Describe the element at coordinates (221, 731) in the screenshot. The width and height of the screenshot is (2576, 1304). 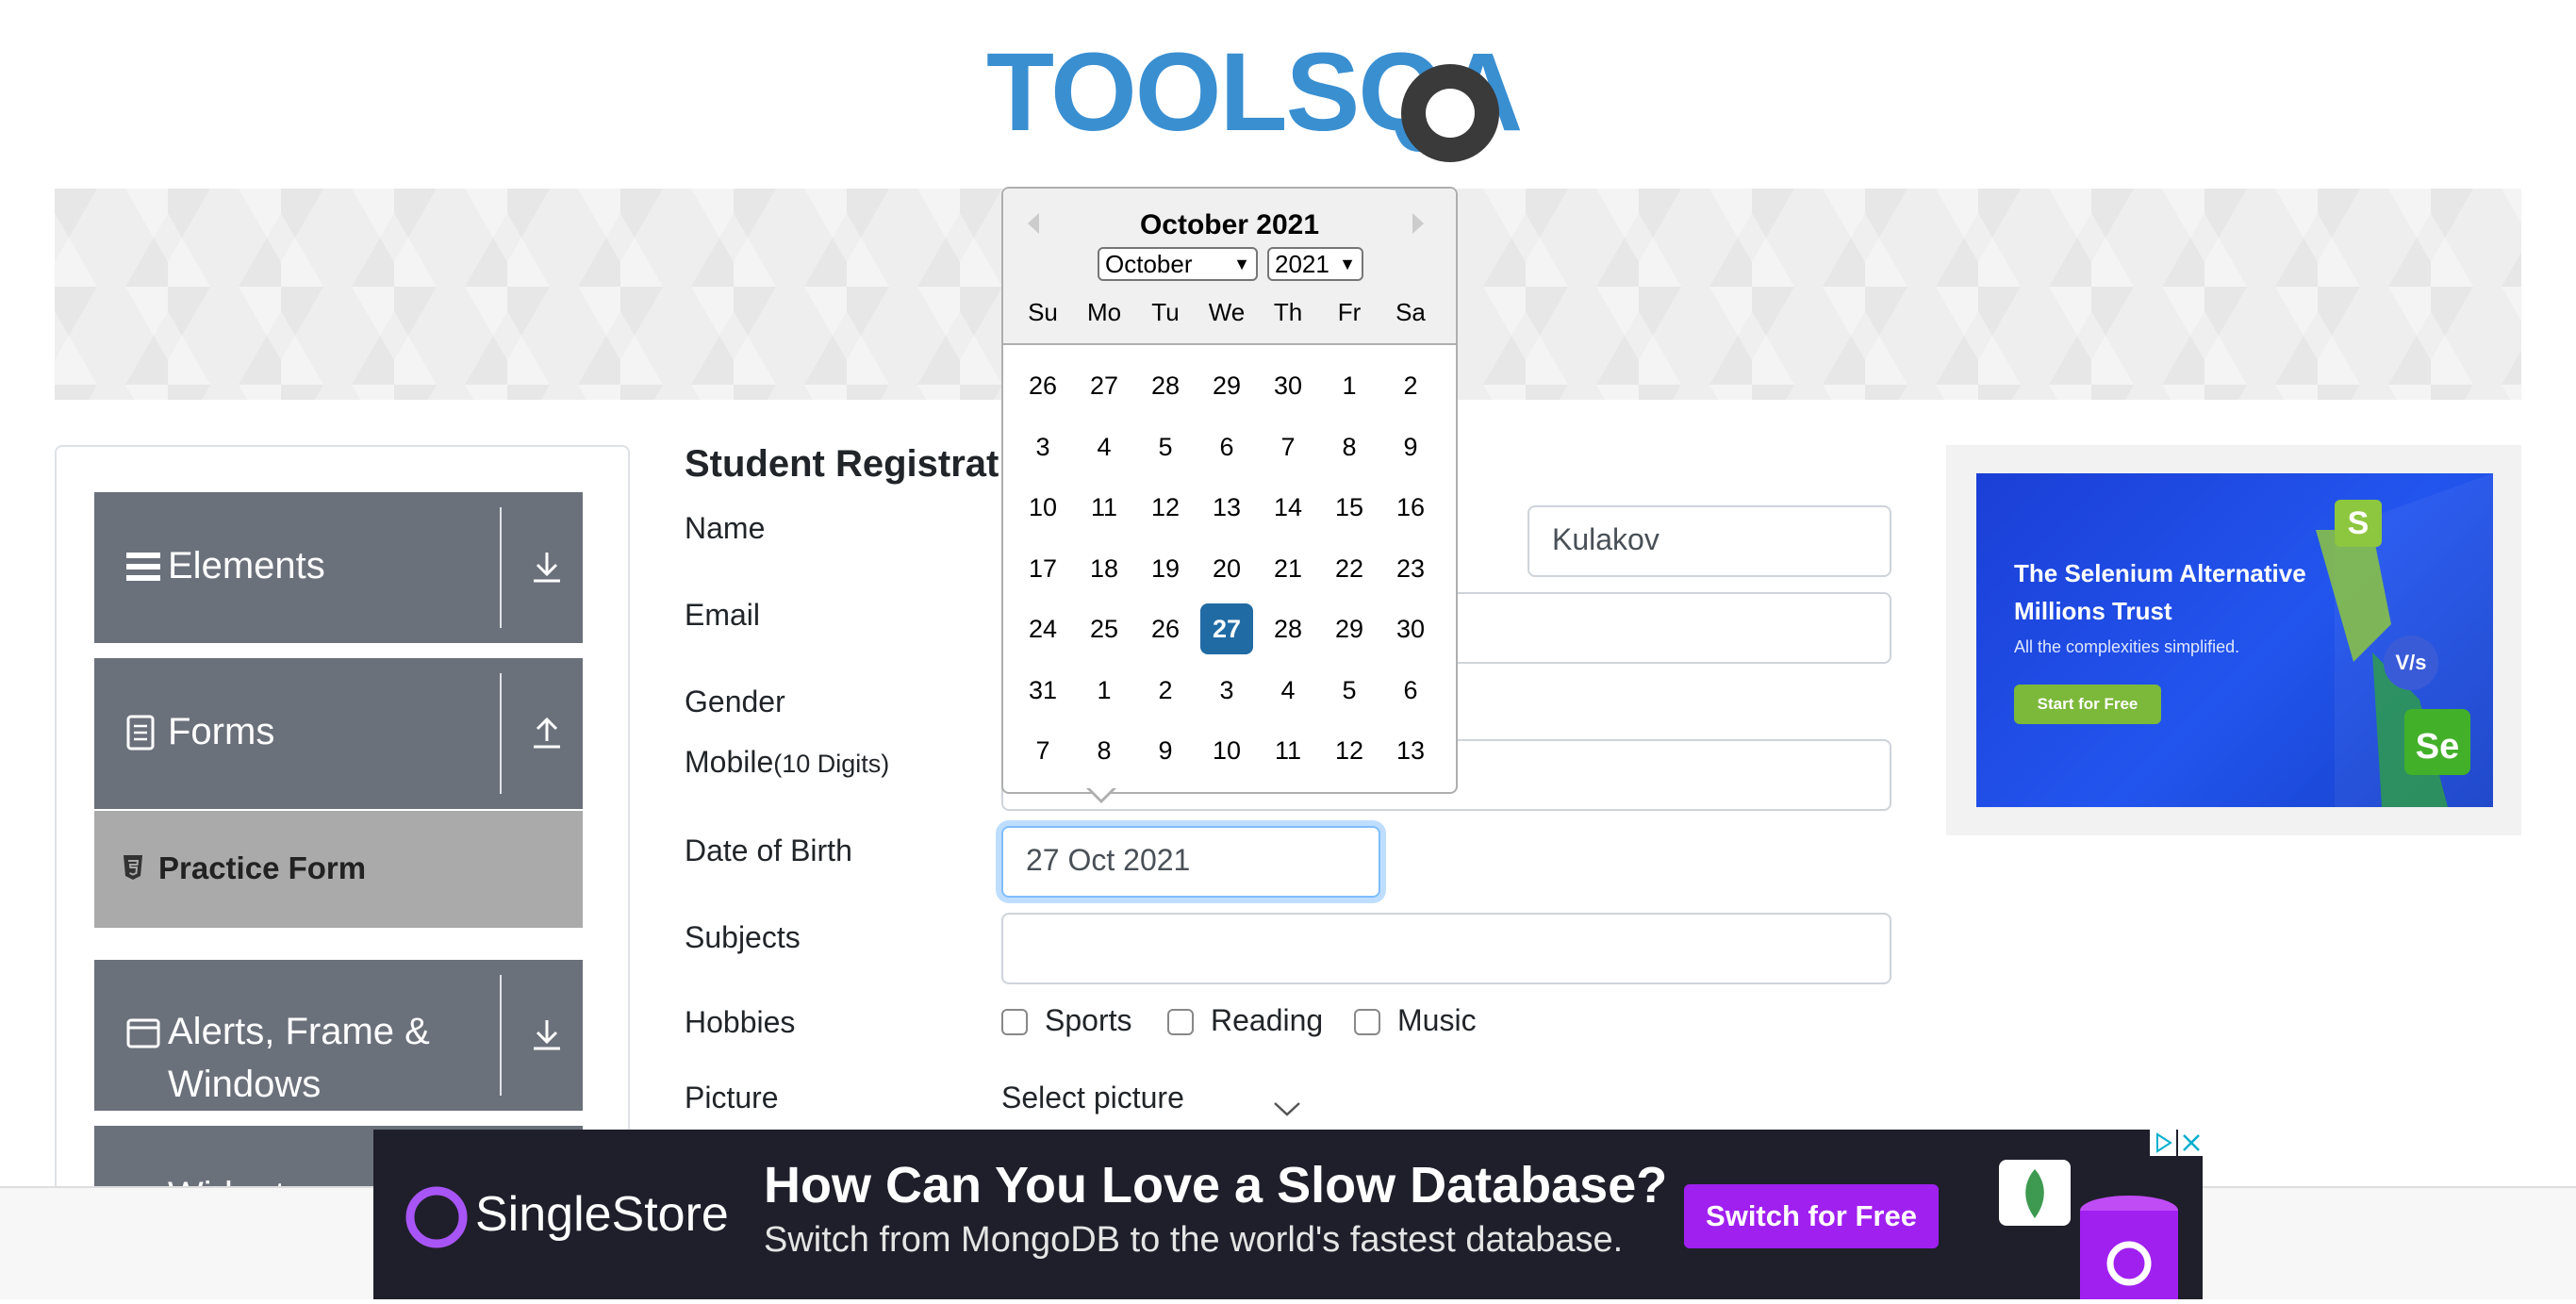
I see `sidebar-group-label: Forms` at that location.